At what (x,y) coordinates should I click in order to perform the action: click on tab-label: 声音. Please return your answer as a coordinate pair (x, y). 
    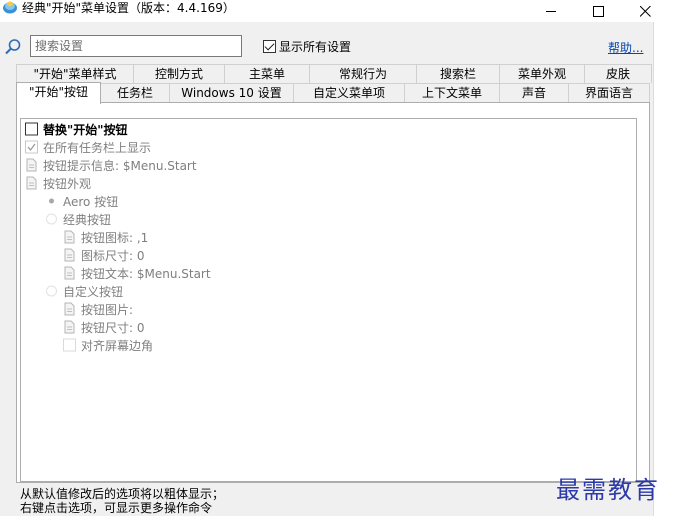
    Looking at the image, I should click on (533, 93).